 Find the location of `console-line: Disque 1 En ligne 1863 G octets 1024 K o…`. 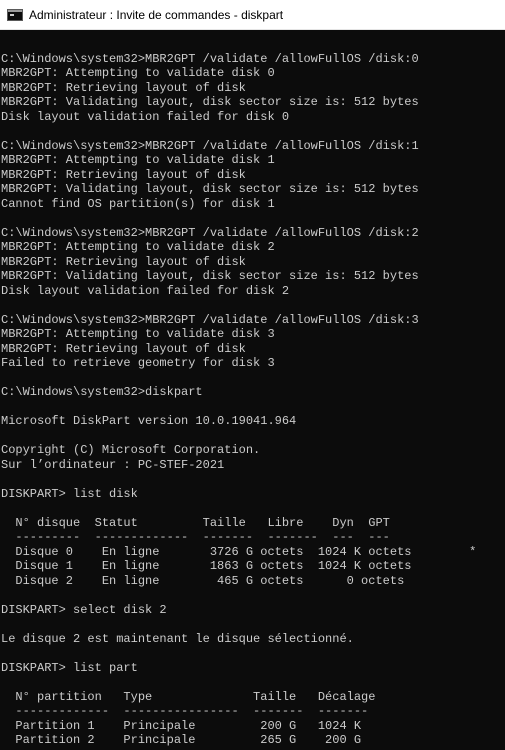

console-line: Disque 1 En ligne 1863 G octets 1024 K o… is located at coordinates (206, 566).